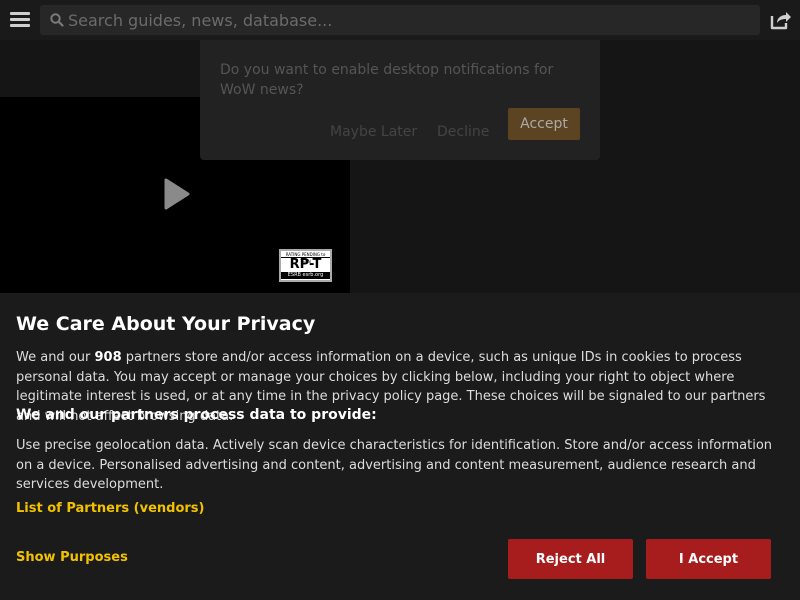 This screenshot has height=600, width=800. What do you see at coordinates (570, 559) in the screenshot?
I see `reject-all-button: Reject All` at bounding box center [570, 559].